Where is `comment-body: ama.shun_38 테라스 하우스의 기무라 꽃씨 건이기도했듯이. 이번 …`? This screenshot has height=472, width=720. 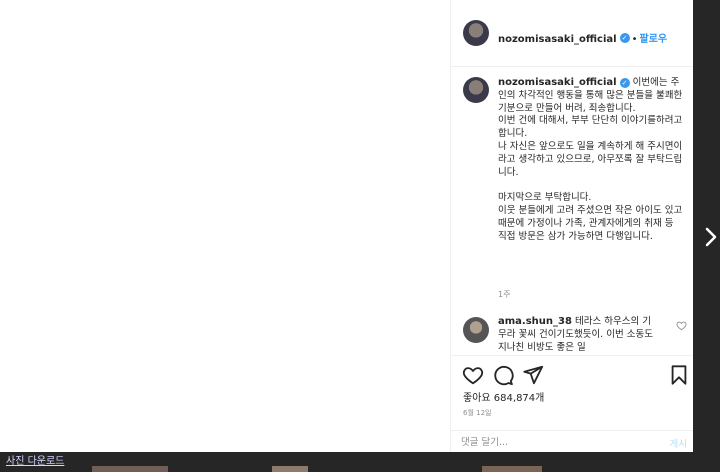 comment-body: ama.shun_38 테라스 하우스의 기무라 꽃씨 건이기도했듯이. 이번 … is located at coordinates (578, 335).